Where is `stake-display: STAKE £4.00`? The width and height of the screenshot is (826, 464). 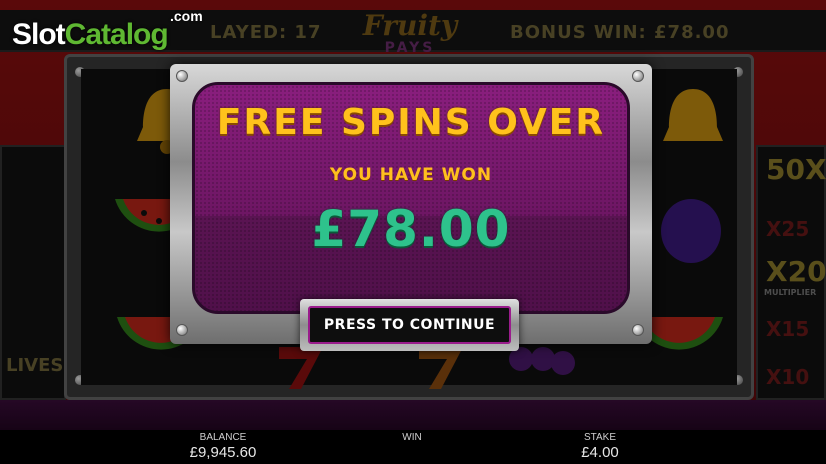 stake-display: STAKE £4.00 is located at coordinates (600, 447).